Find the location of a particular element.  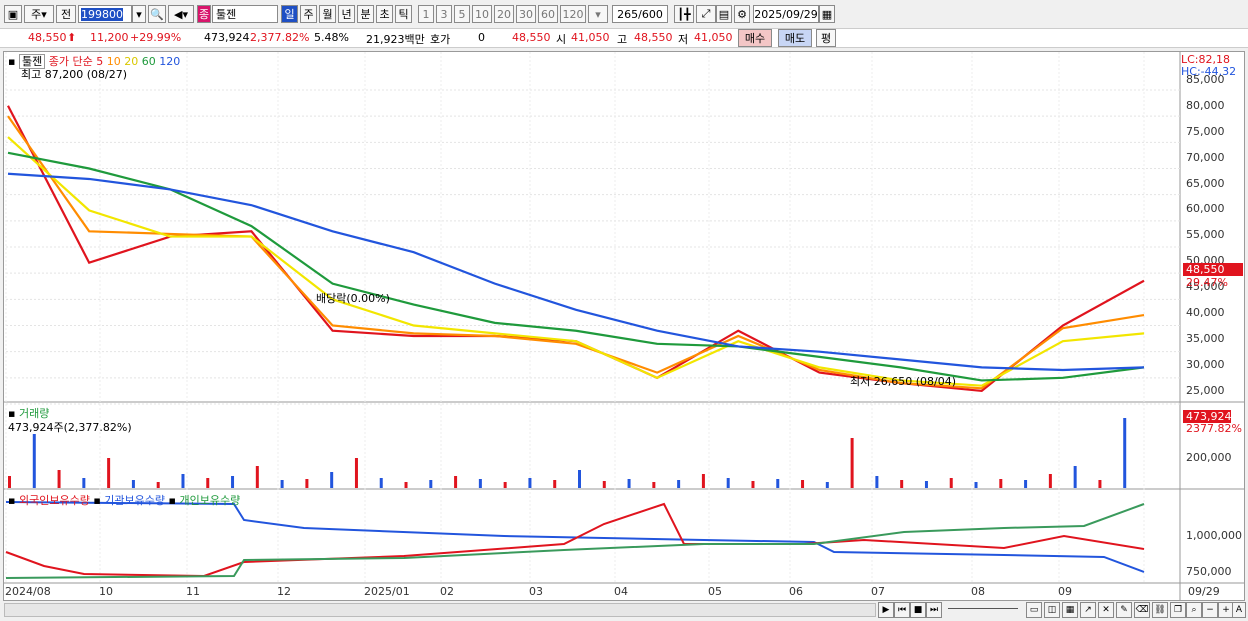

date-input: 2025/09/29 is located at coordinates (786, 14).